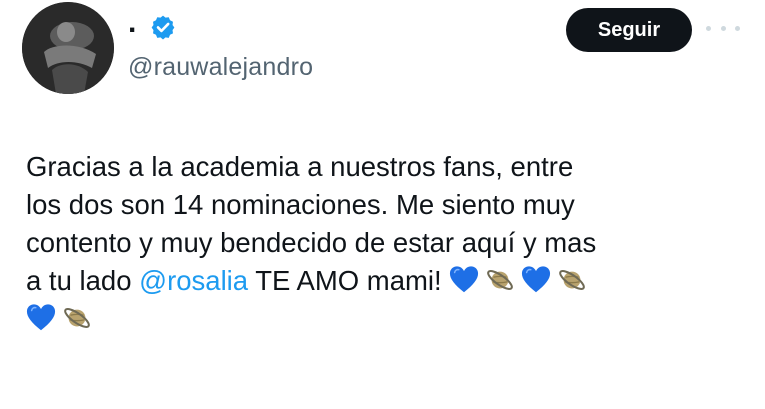 This screenshot has width=765, height=409. What do you see at coordinates (345, 280) in the screenshot?
I see `tweet-line-4-end: TE AMO mami!` at bounding box center [345, 280].